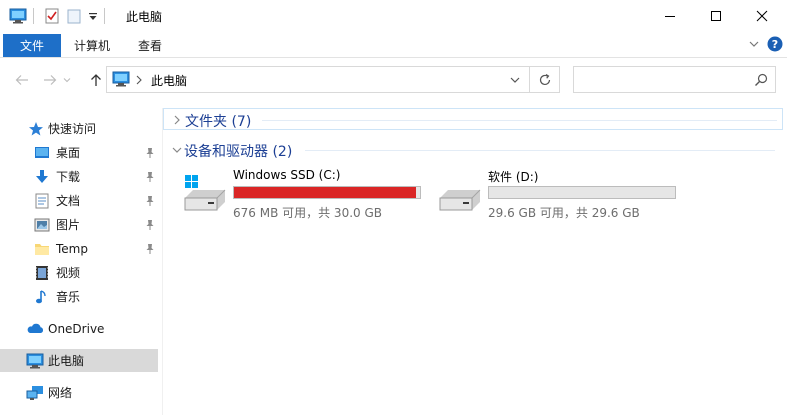  I want to click on folder-icon, so click(42, 249).